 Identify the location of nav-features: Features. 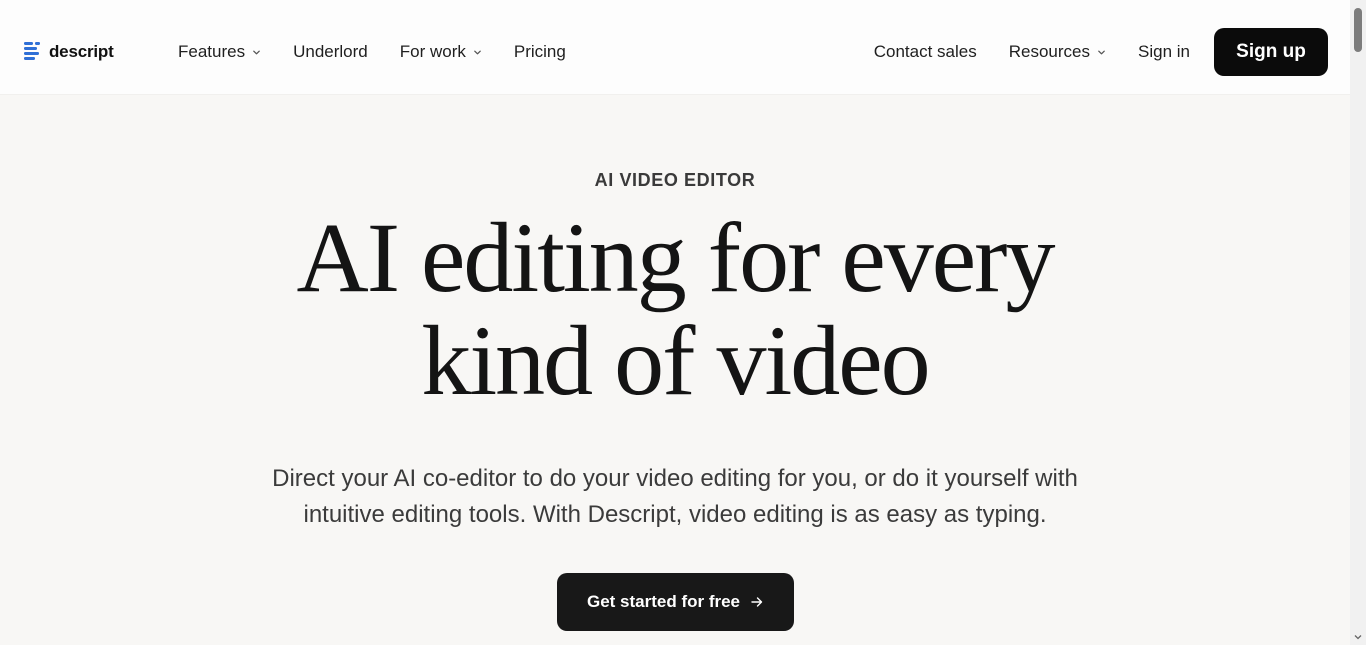
(219, 52).